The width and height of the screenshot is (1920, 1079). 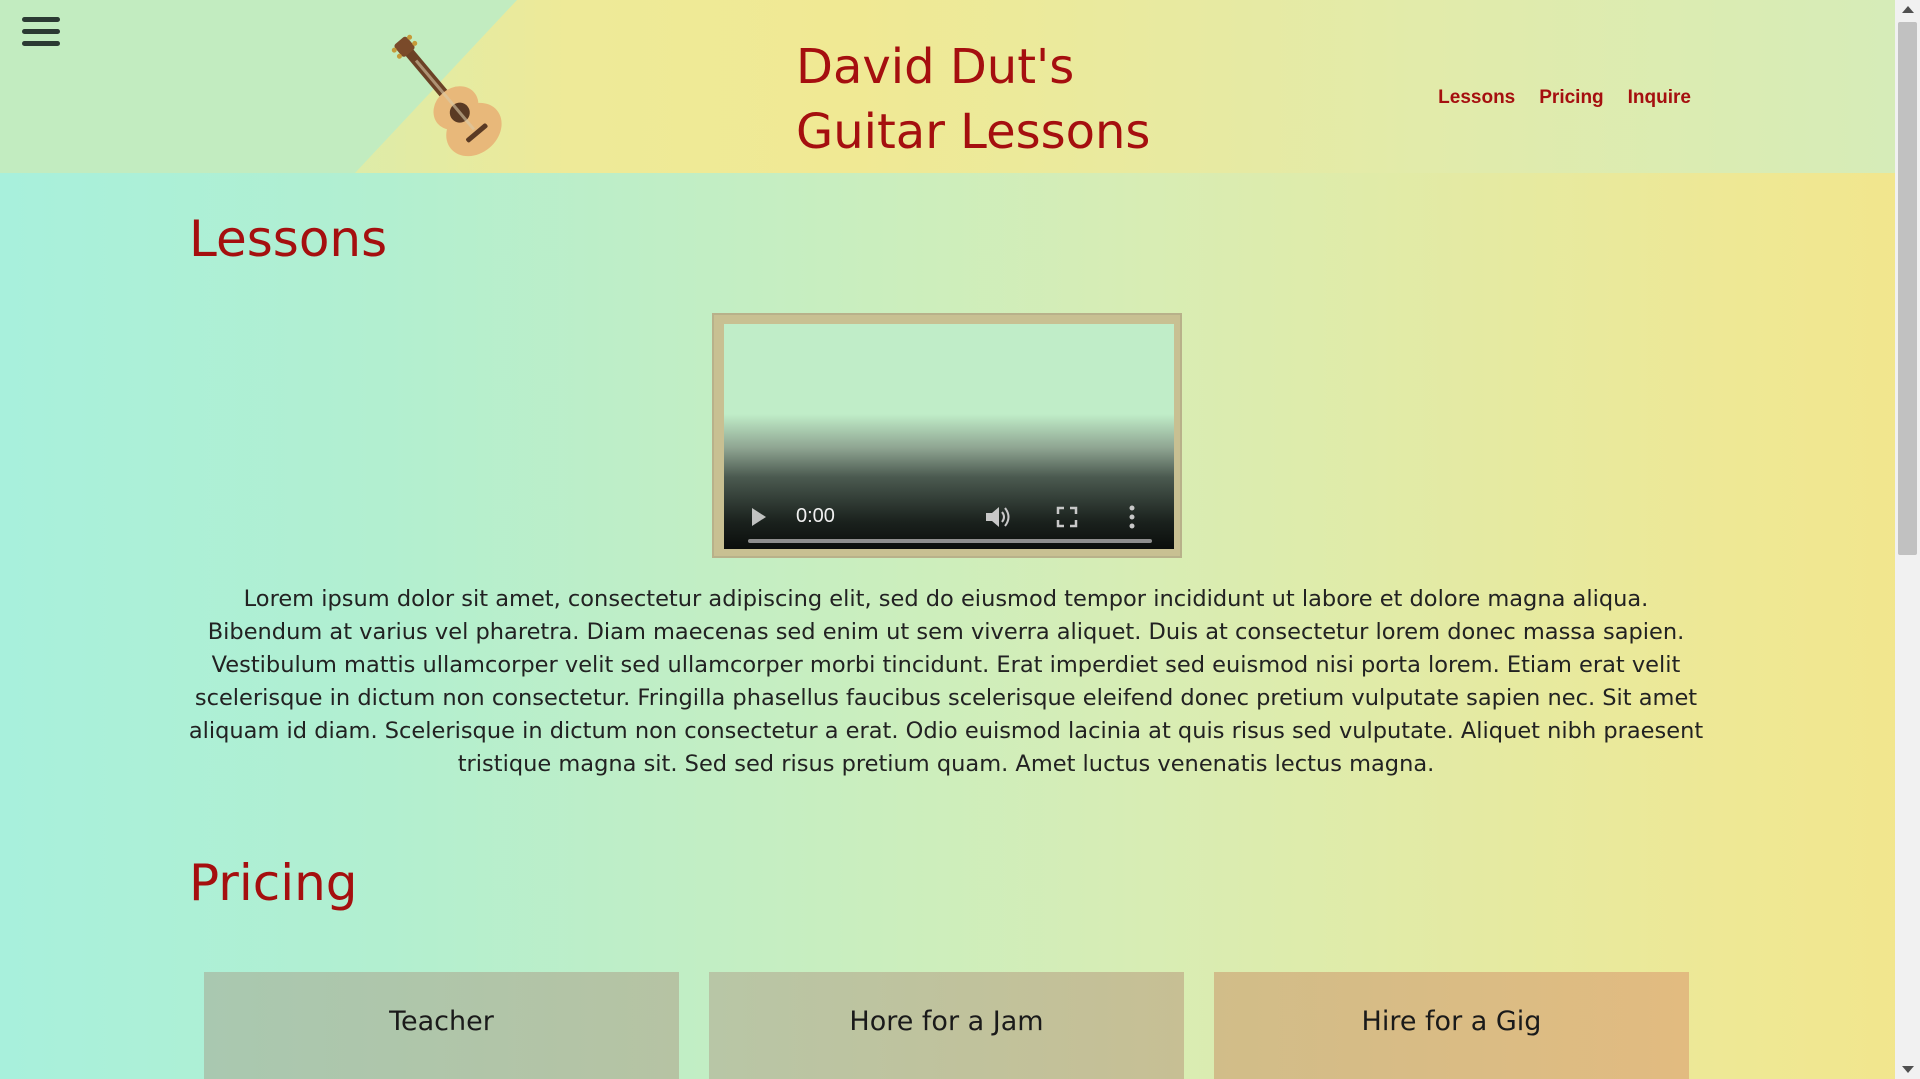 What do you see at coordinates (41, 34) in the screenshot?
I see `hamburger-menu-icon` at bounding box center [41, 34].